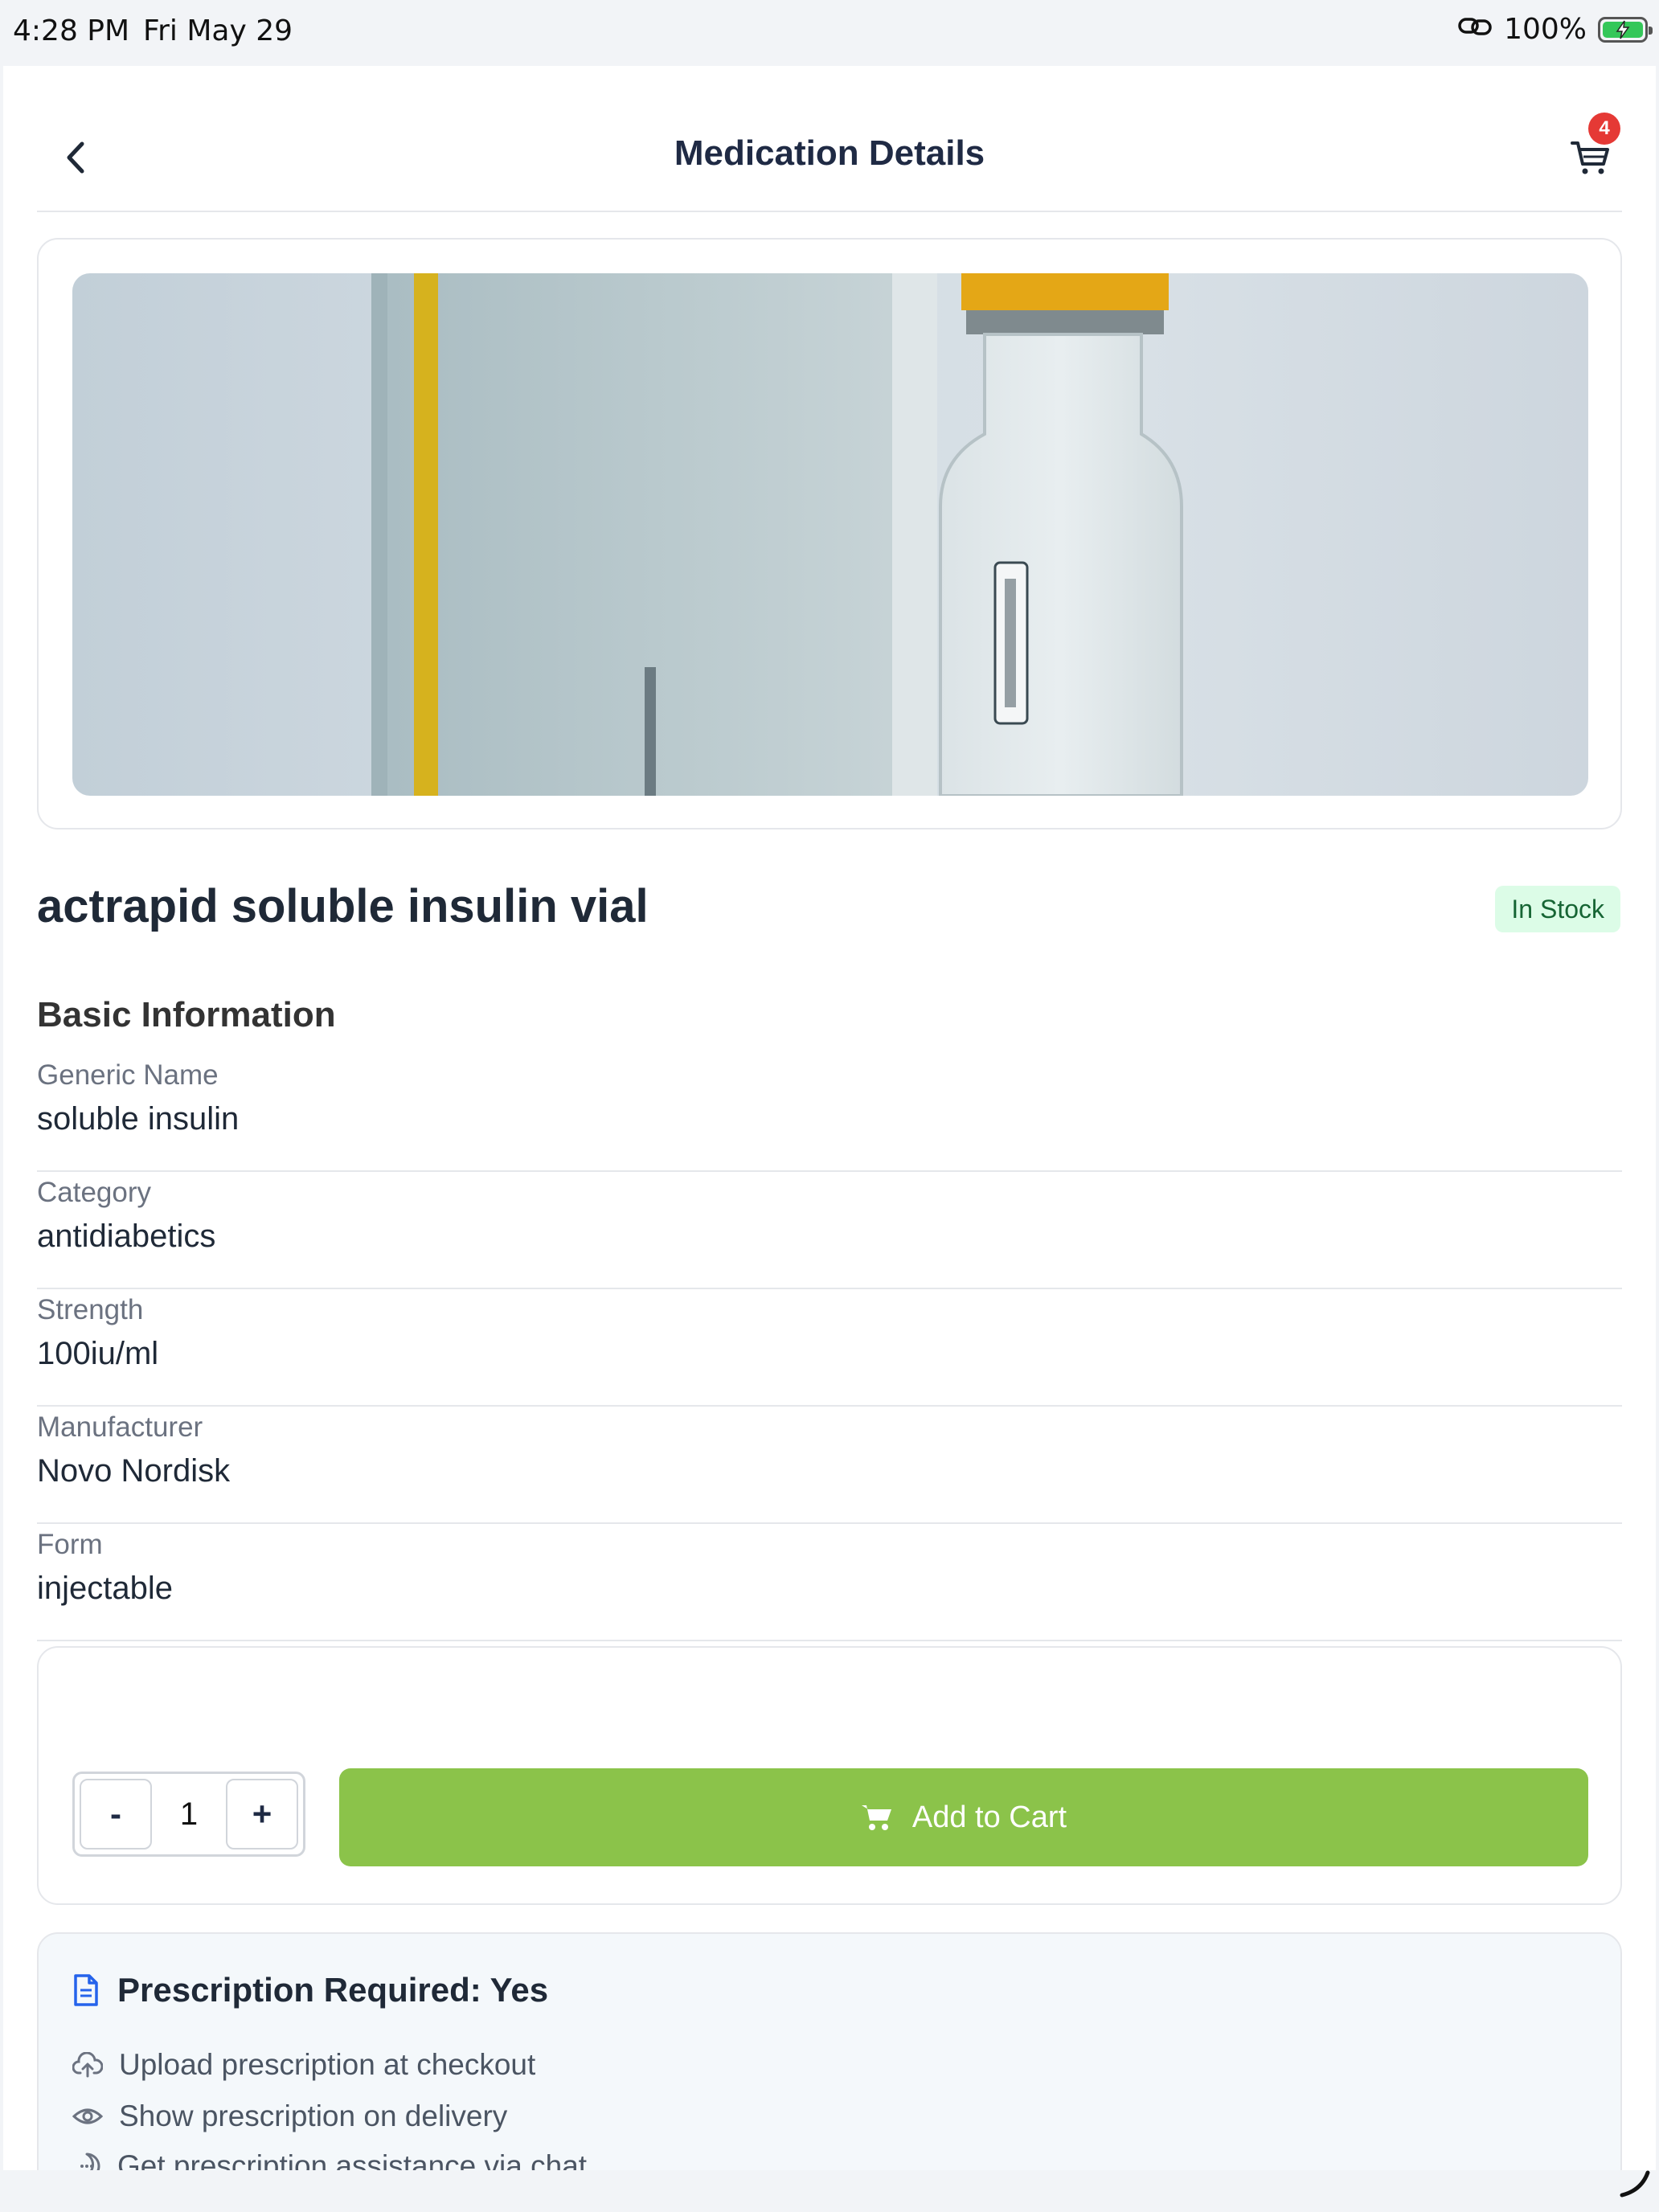  I want to click on rx-item-upload: Upload prescription at checkout, so click(303, 2065).